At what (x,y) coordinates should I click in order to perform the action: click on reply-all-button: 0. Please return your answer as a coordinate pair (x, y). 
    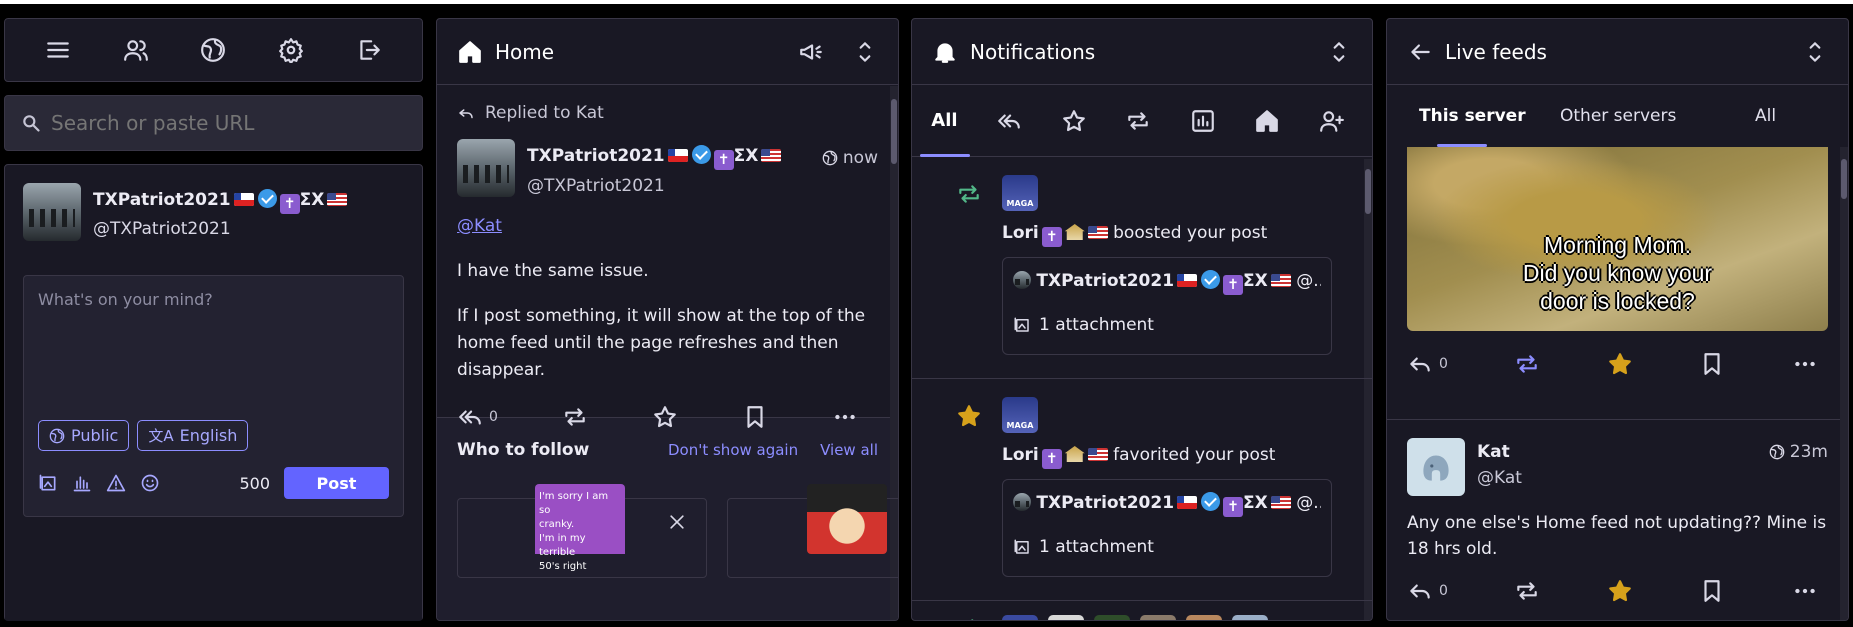
    Looking at the image, I should click on (477, 417).